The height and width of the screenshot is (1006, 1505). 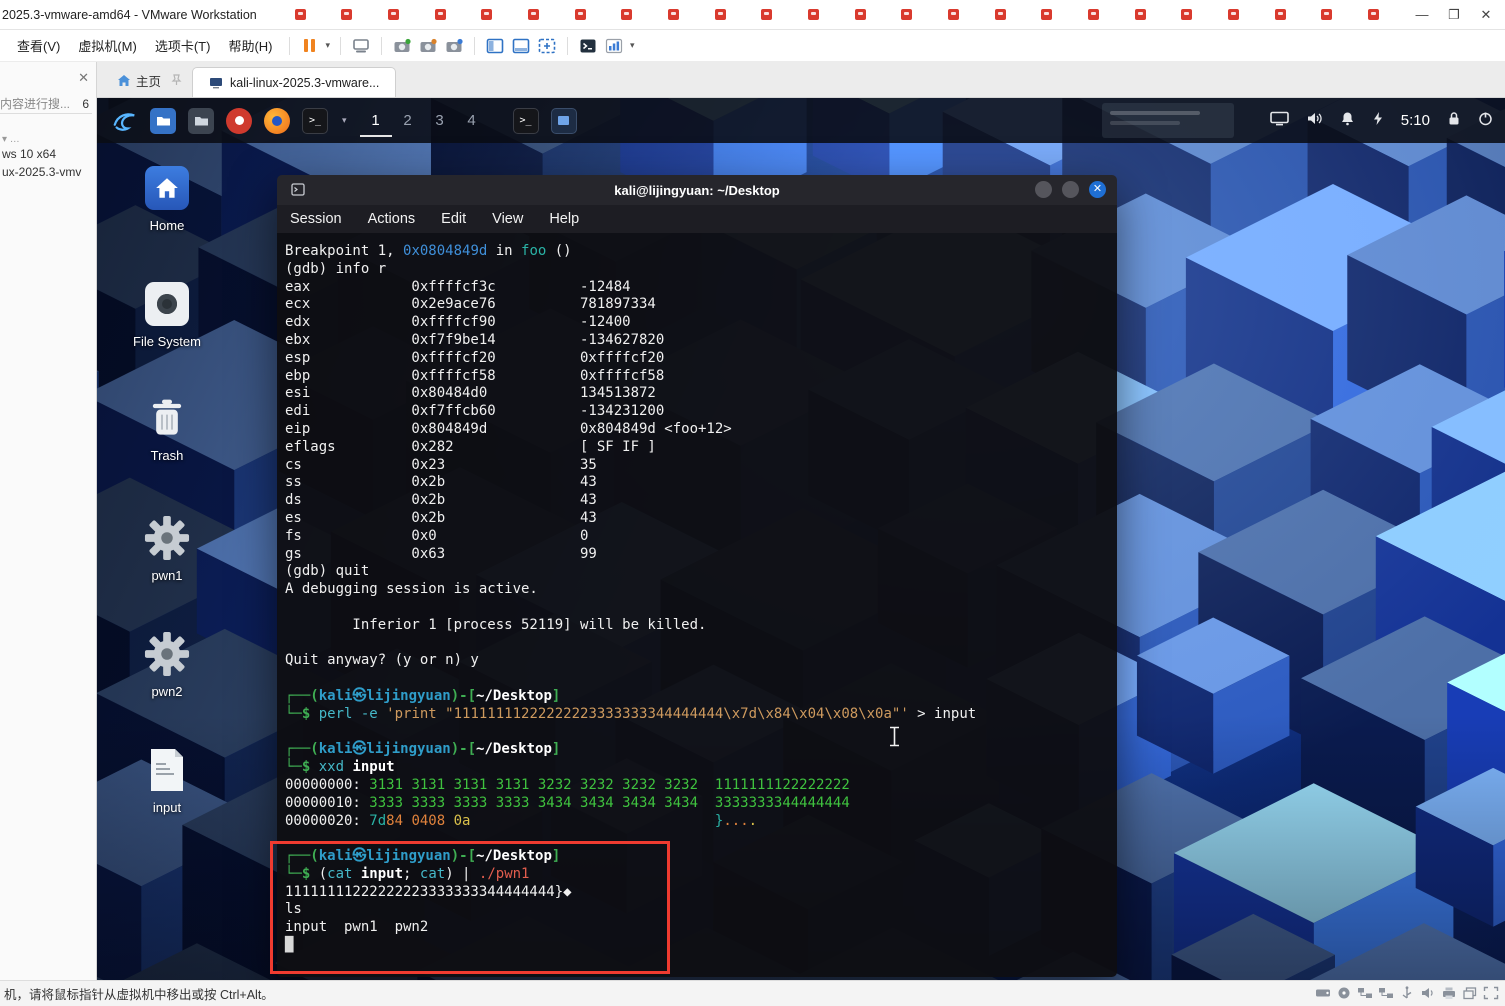 What do you see at coordinates (1043, 189) in the screenshot?
I see `terminal-minimize-button` at bounding box center [1043, 189].